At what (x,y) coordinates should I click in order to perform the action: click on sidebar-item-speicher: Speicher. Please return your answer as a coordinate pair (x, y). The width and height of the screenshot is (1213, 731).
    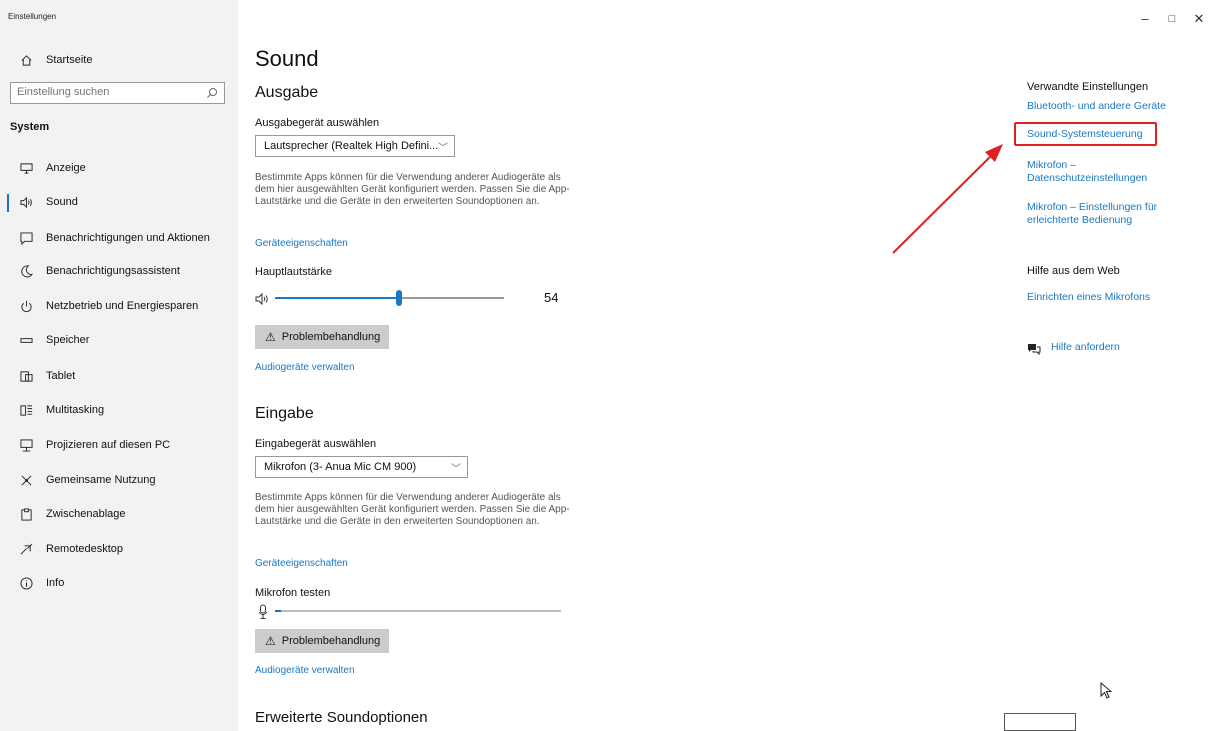
    Looking at the image, I should click on (122, 340).